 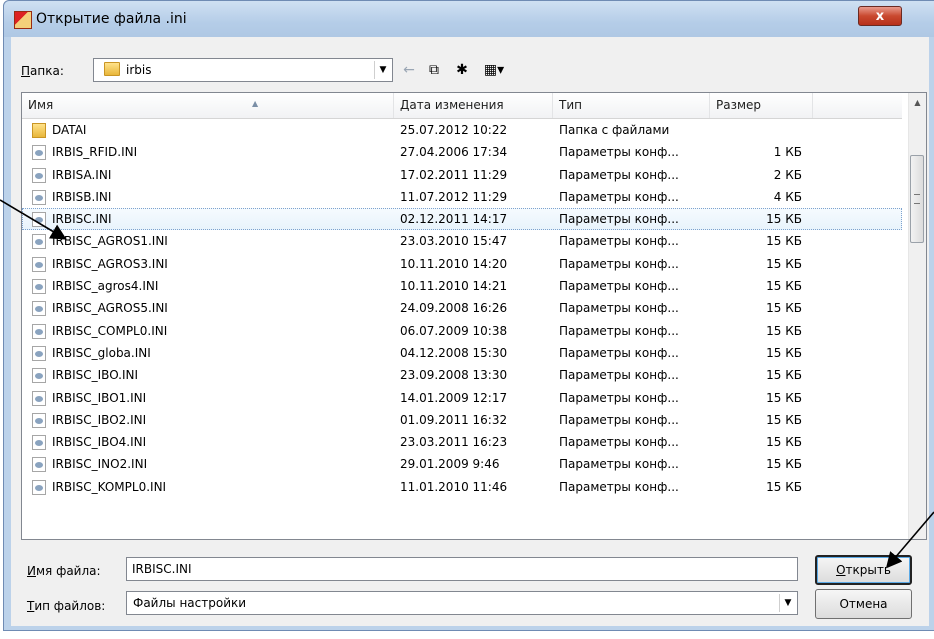 What do you see at coordinates (631, 105) in the screenshot?
I see `column-header-type: Тип` at bounding box center [631, 105].